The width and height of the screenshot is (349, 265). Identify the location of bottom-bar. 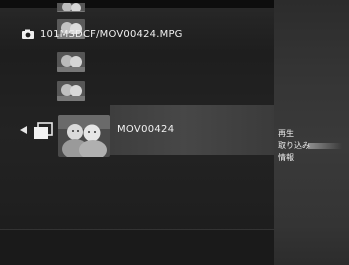
(137, 247).